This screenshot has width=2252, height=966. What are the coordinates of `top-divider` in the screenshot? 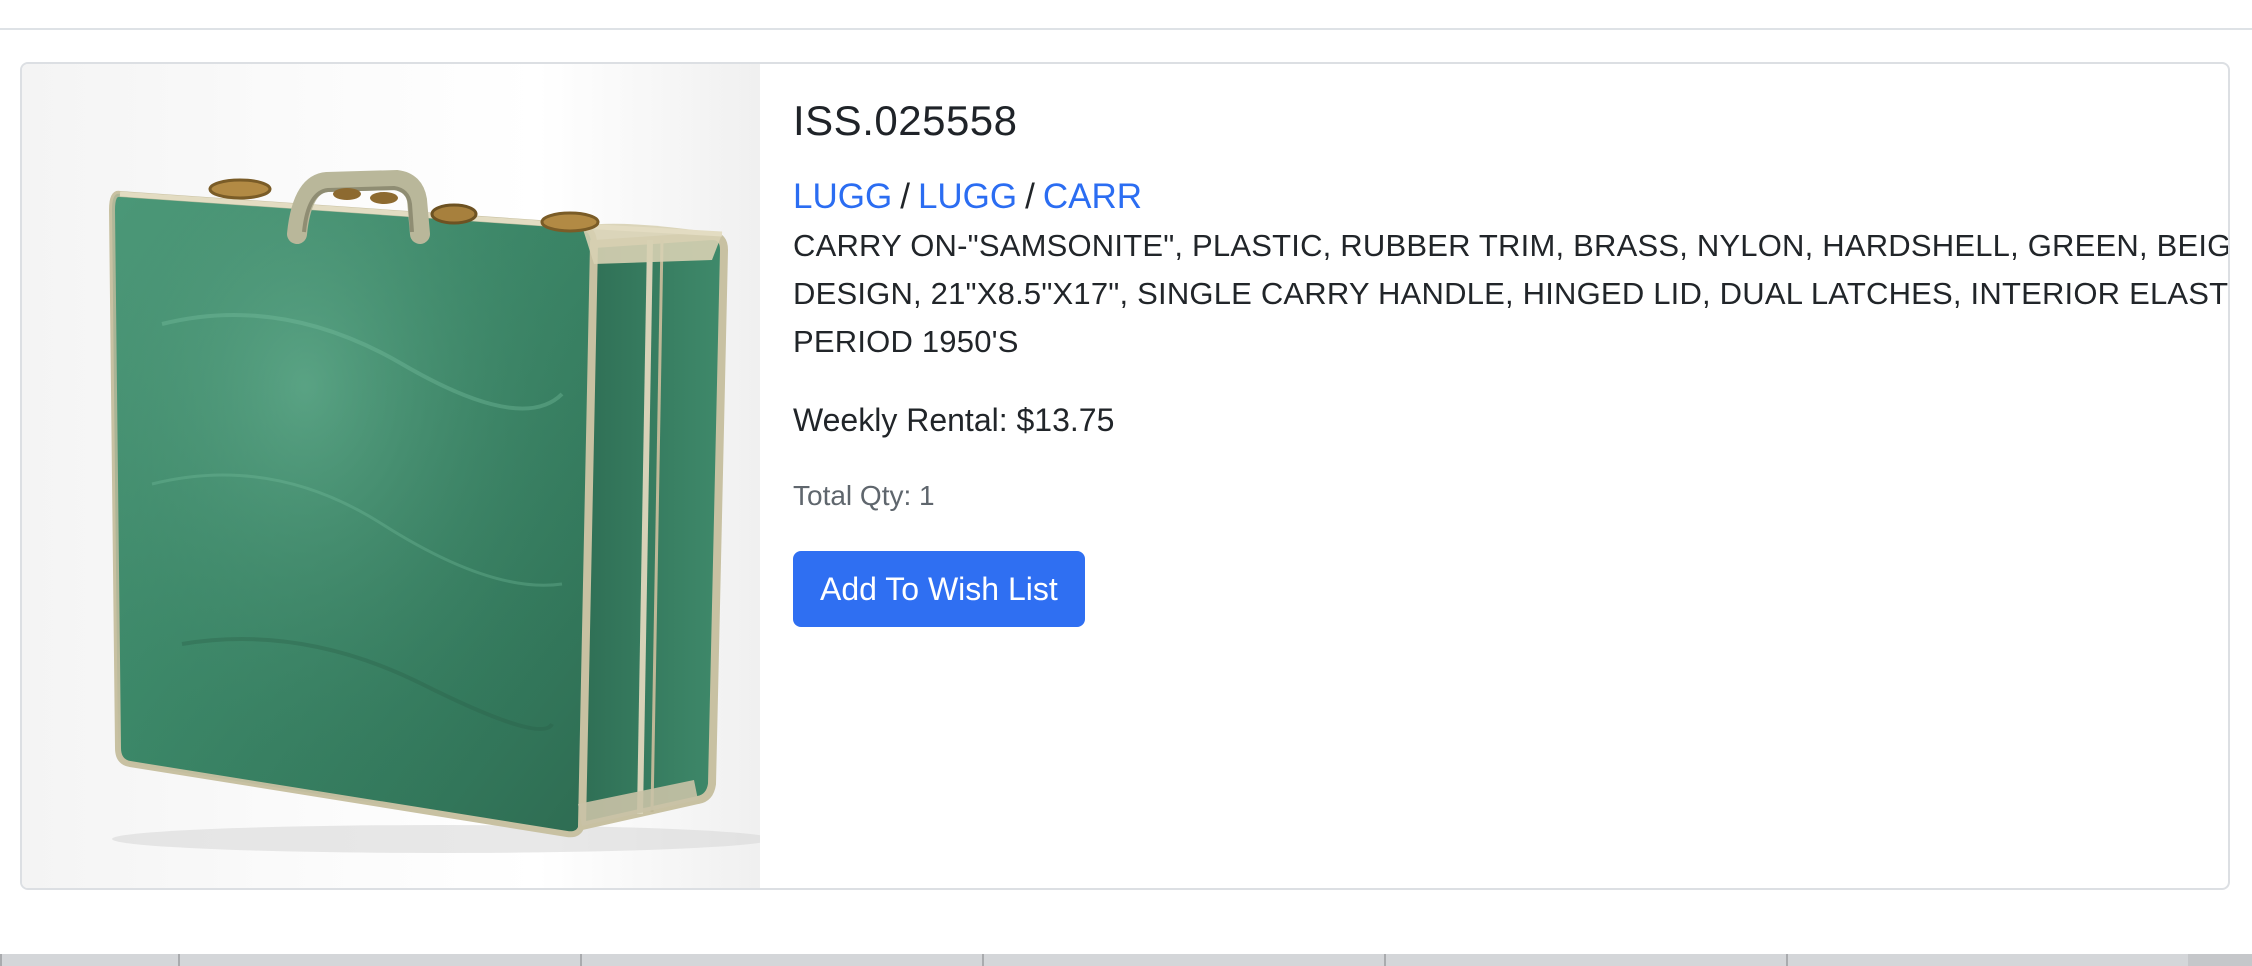 It's located at (1126, 29).